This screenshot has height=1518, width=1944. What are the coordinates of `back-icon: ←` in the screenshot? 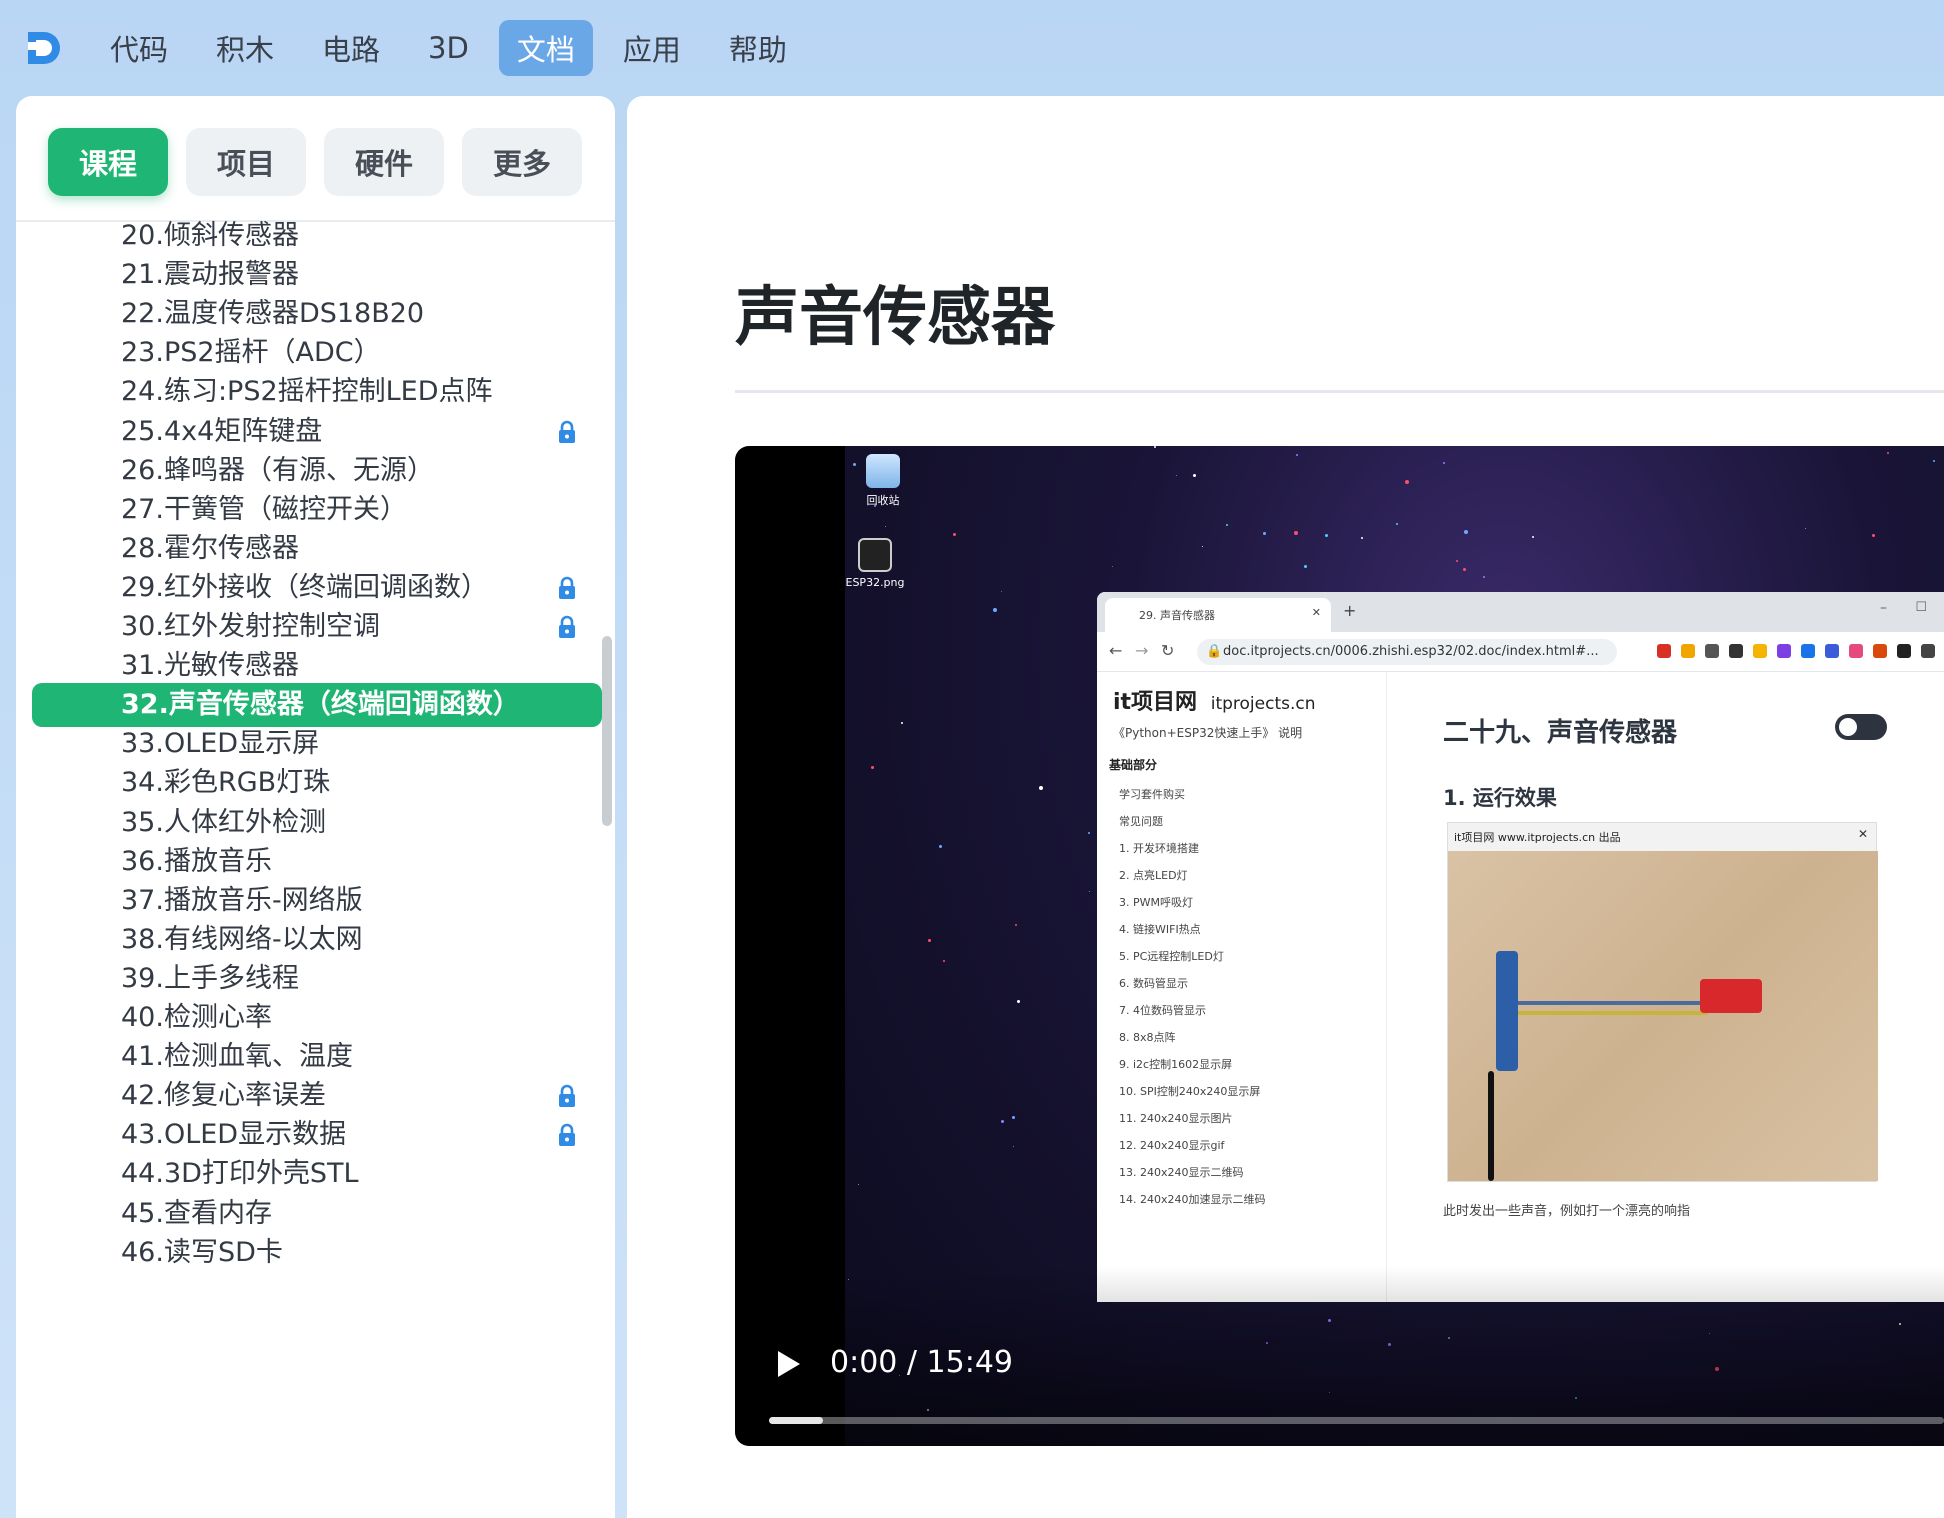 It's located at (1116, 650).